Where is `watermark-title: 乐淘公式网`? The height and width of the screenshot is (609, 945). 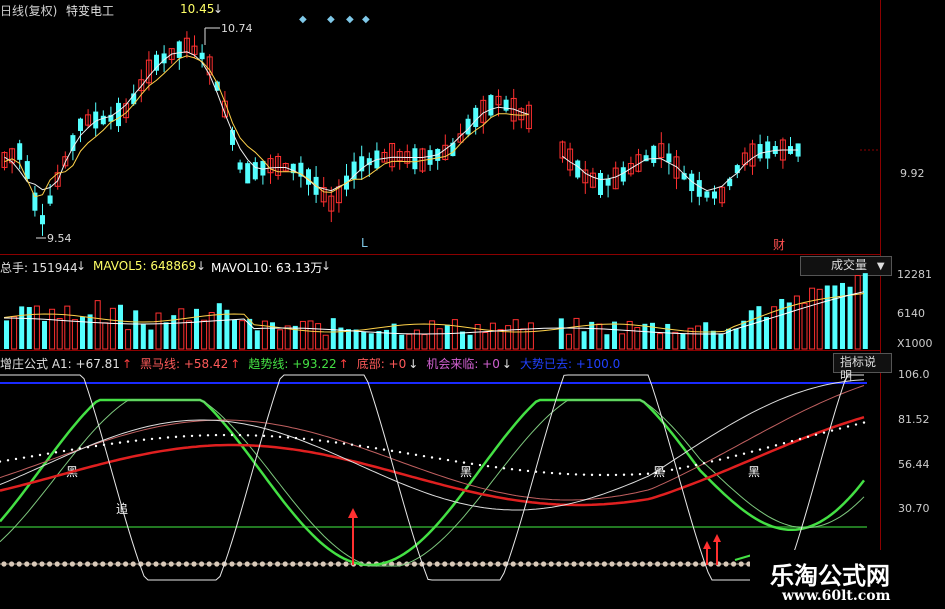
watermark-title: 乐淘公式网 is located at coordinates (830, 575).